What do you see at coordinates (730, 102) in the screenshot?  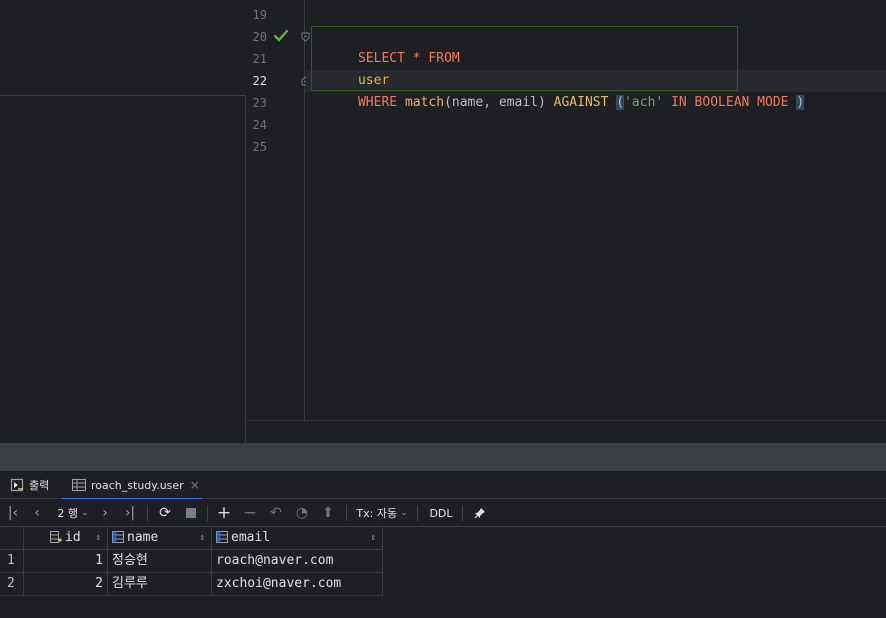 I see `boolean-mode-keywords: IN BOOLEAN MODE` at bounding box center [730, 102].